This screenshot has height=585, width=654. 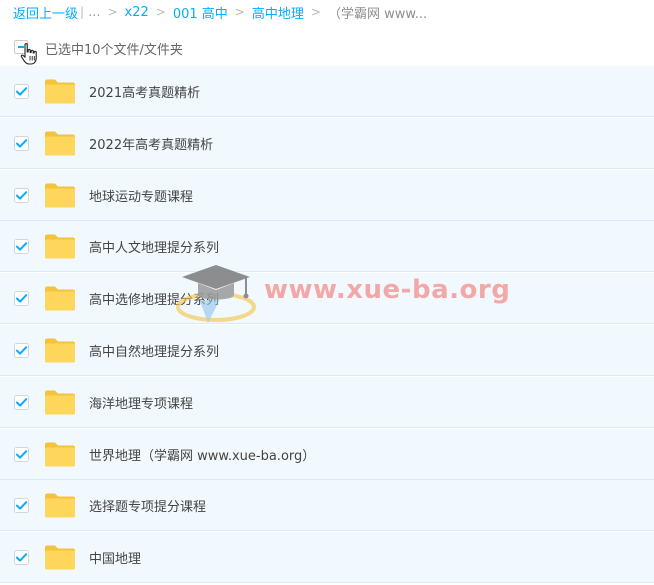 I want to click on file-name: 海洋地理专项课程, so click(x=141, y=402).